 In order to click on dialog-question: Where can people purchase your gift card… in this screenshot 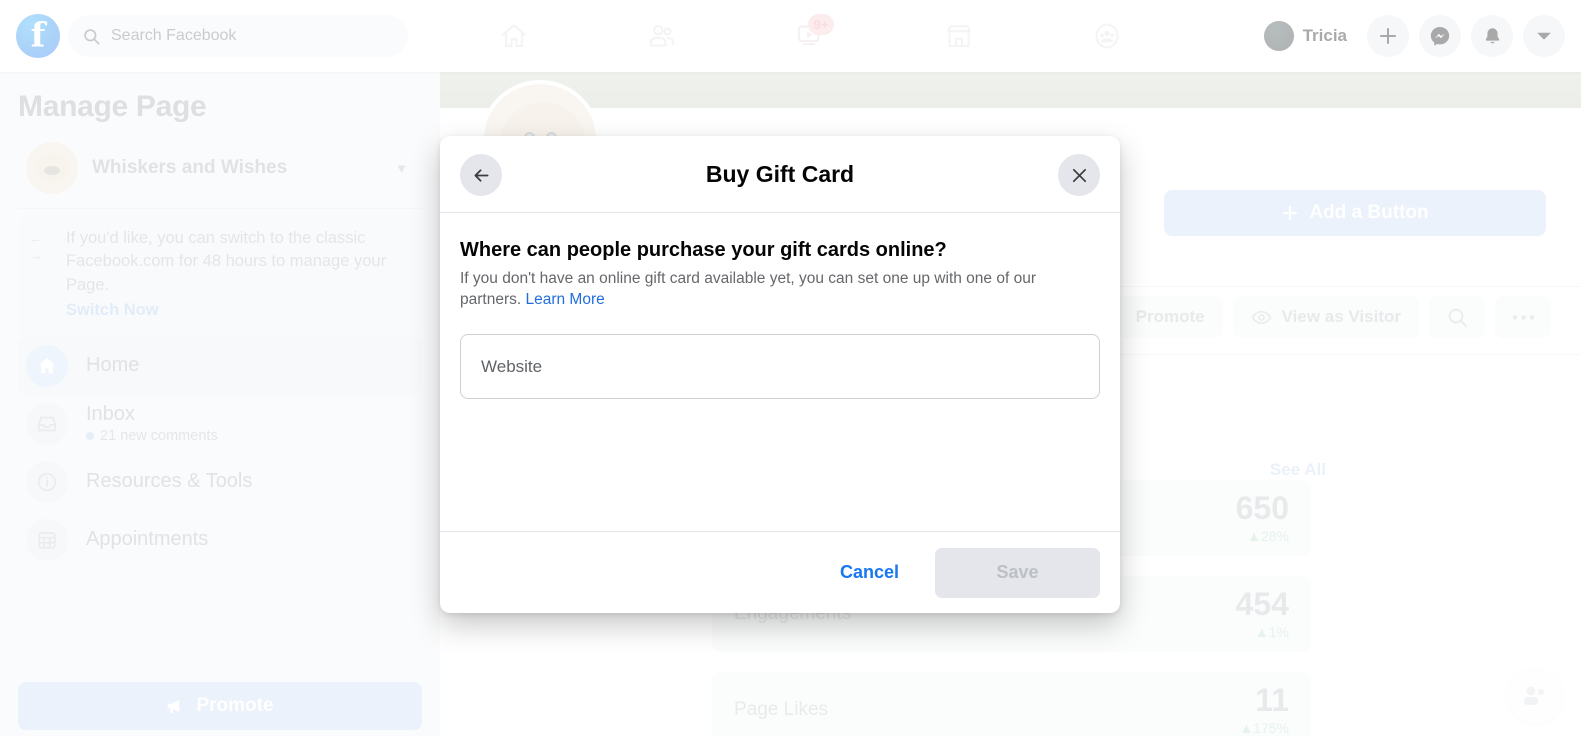, I will do `click(703, 250)`.